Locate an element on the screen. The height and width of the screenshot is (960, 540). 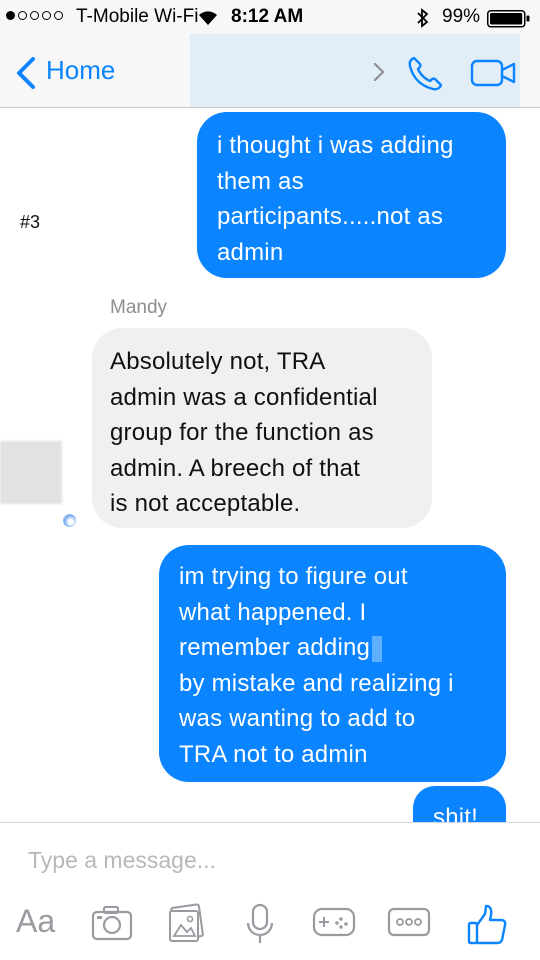
message-line: Absolutely not, TRA is located at coordinates (218, 361).